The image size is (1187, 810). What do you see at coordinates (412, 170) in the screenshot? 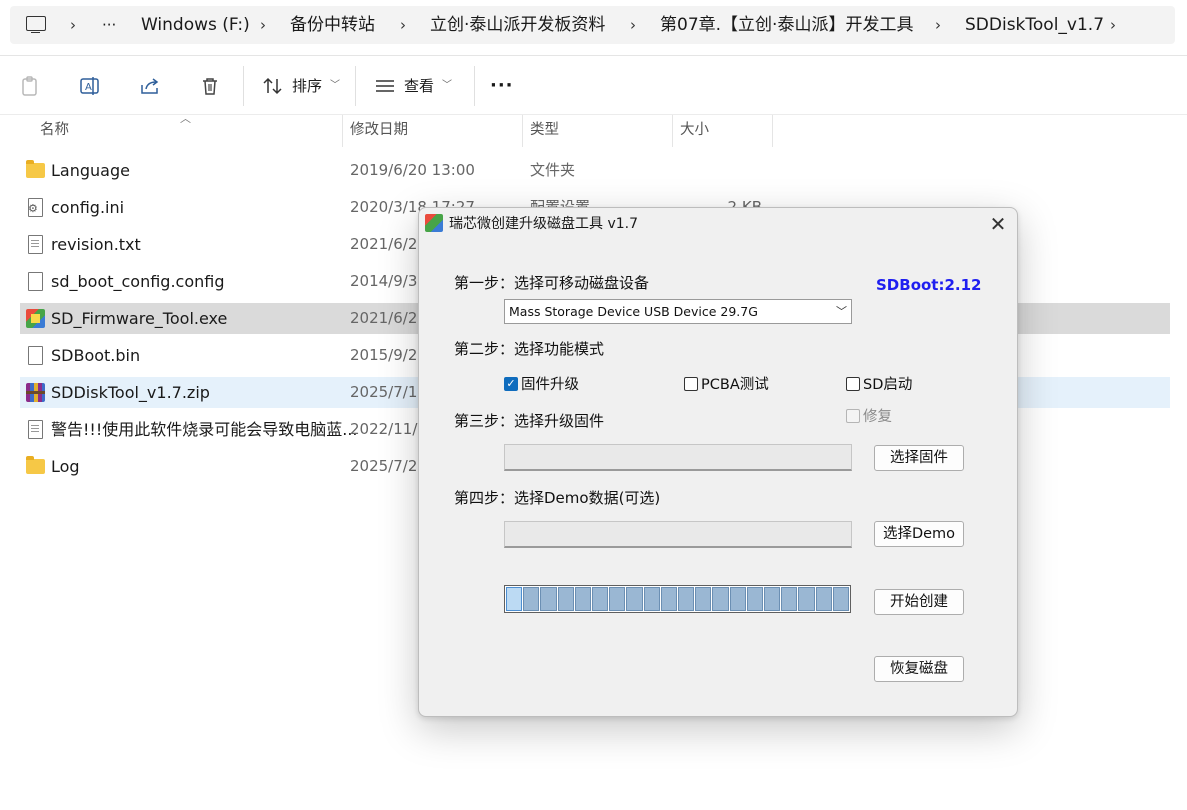
I see `file-date: 2019/6/20 13:00` at bounding box center [412, 170].